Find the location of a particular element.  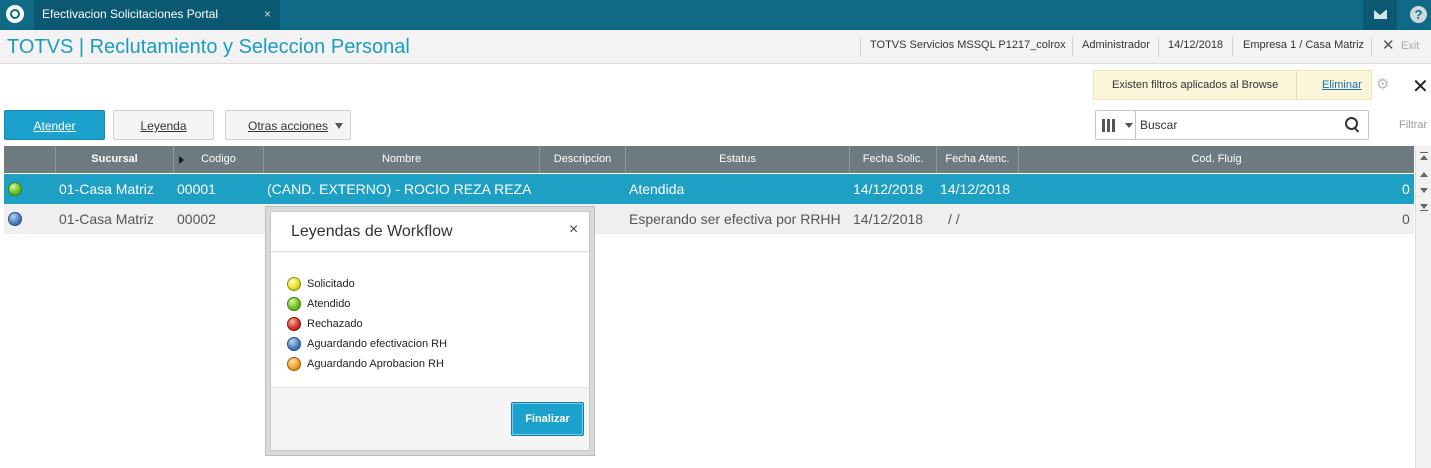

search-divider is located at coordinates (1135, 125).